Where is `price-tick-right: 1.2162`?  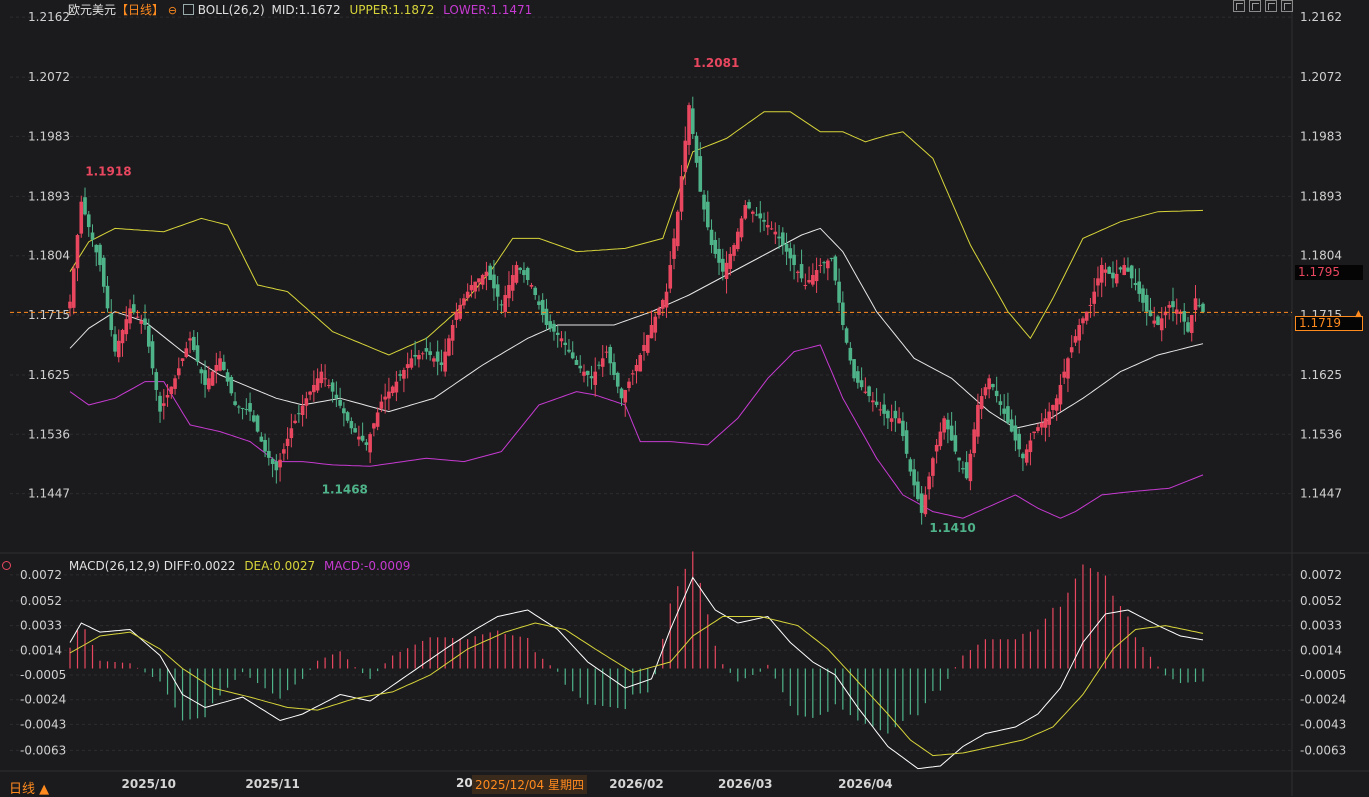 price-tick-right: 1.2162 is located at coordinates (1321, 17).